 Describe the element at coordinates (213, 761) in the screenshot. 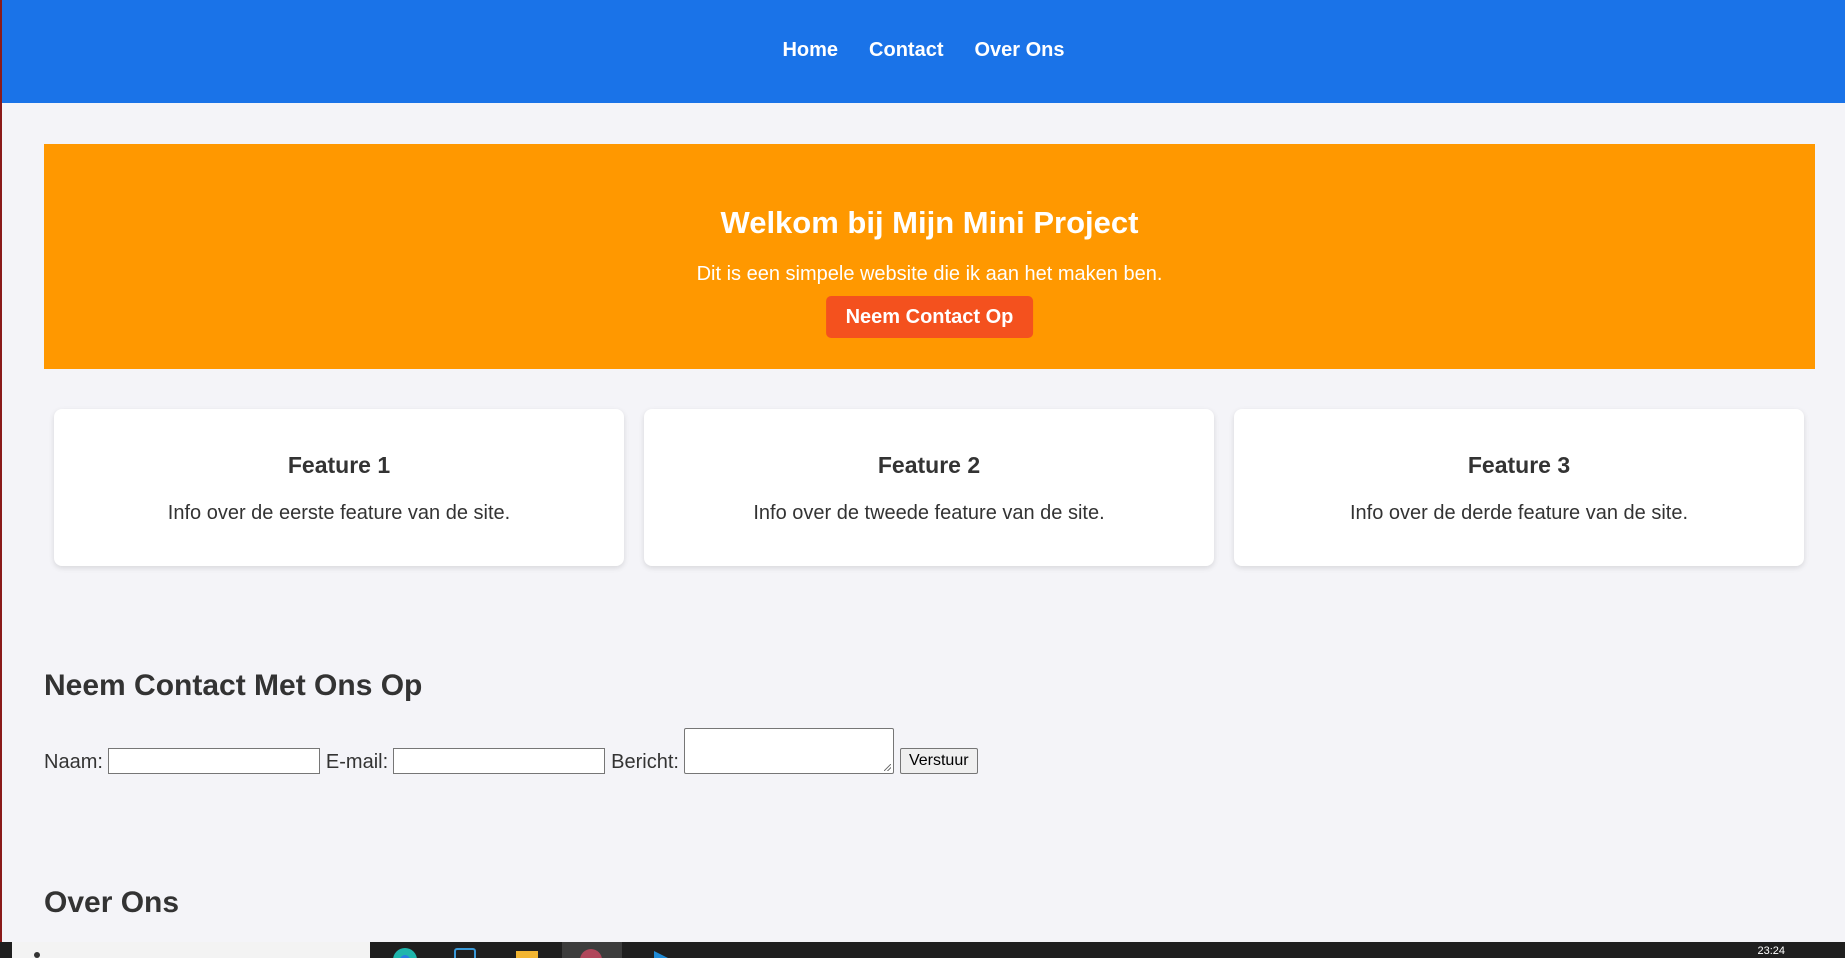

I see `name-input` at that location.